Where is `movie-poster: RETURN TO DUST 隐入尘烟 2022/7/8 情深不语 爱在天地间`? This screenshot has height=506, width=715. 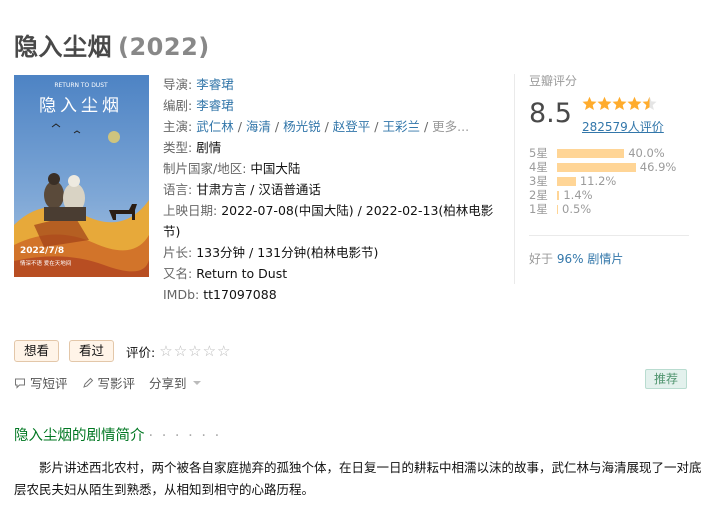 movie-poster: RETURN TO DUST 隐入尘烟 2022/7/8 情深不语 爱在天地间 is located at coordinates (81, 176).